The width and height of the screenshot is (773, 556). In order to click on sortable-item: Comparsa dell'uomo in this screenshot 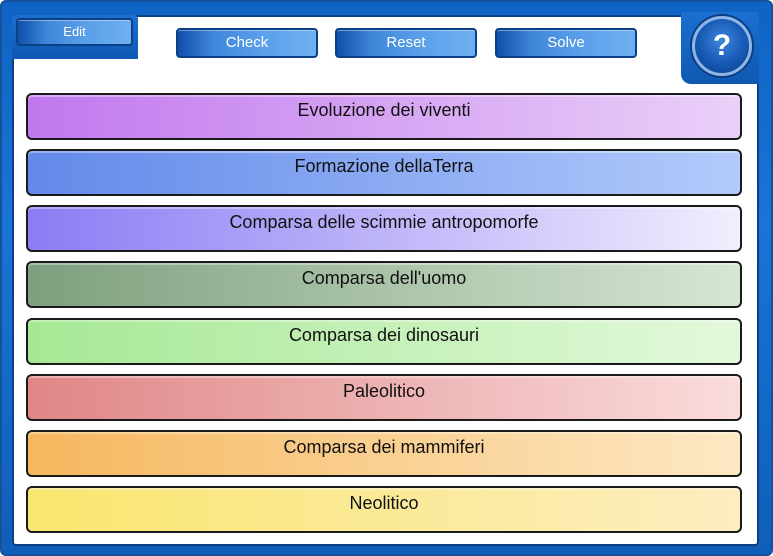, I will do `click(384, 284)`.